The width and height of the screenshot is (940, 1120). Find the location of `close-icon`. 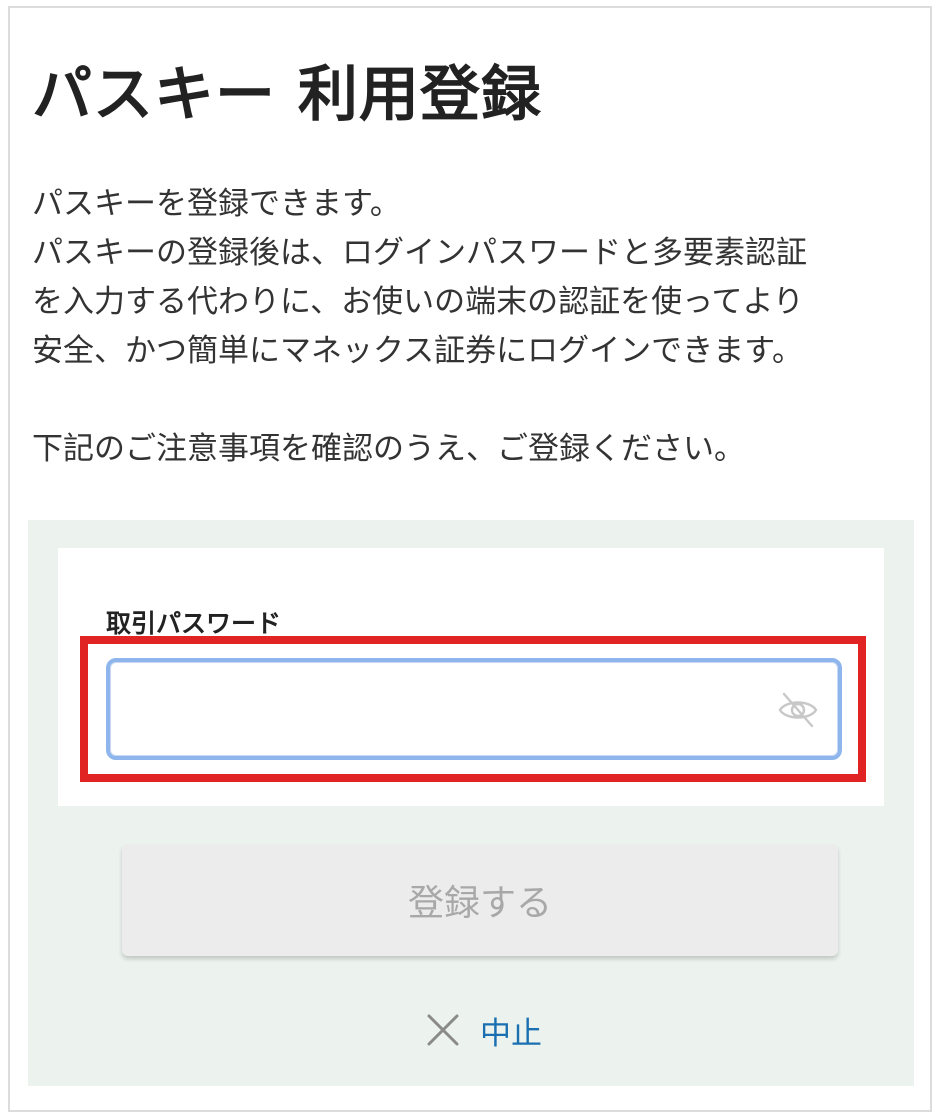

close-icon is located at coordinates (443, 1030).